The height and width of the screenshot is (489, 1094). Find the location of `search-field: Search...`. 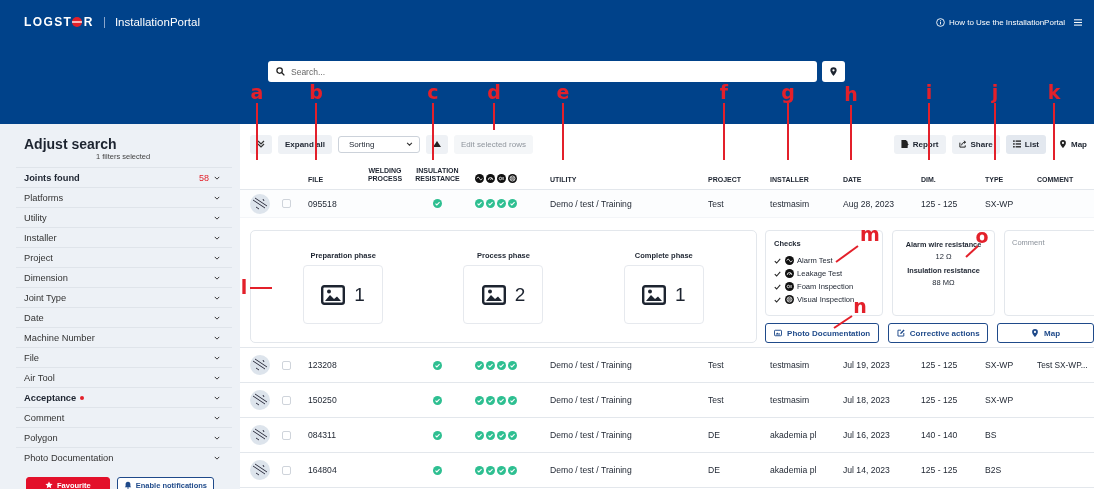

search-field: Search... is located at coordinates (542, 71).